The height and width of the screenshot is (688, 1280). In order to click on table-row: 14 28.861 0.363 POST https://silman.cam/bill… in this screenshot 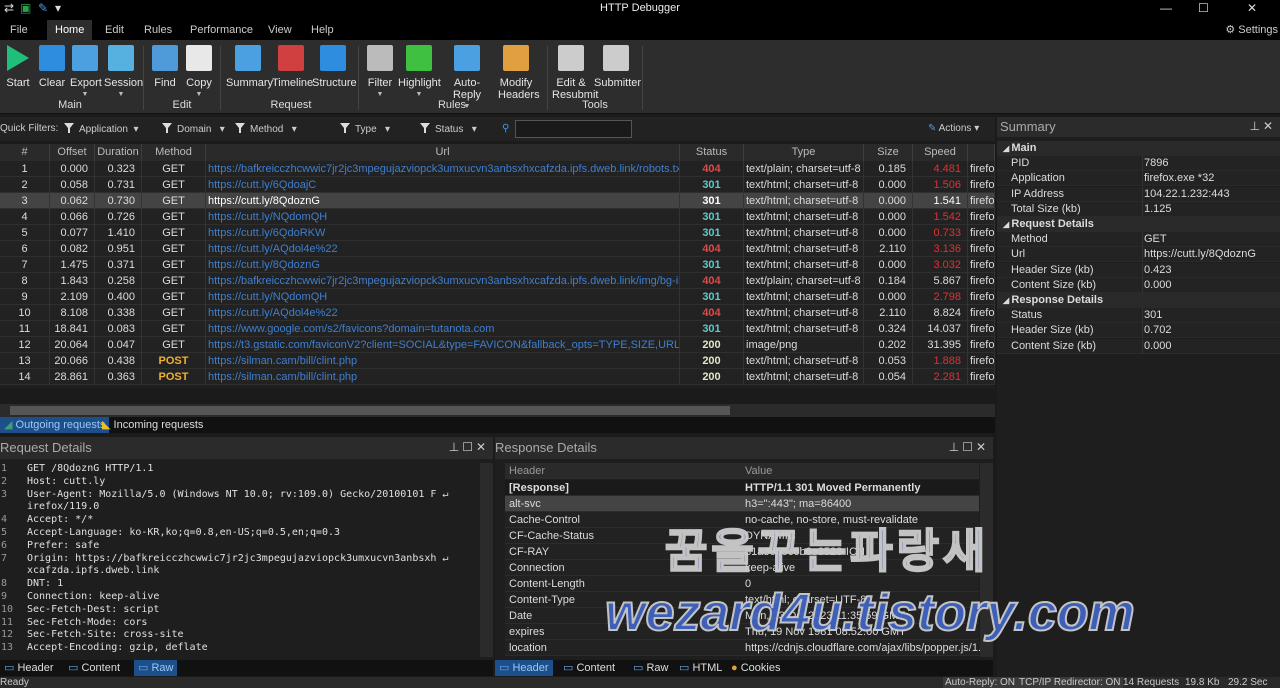, I will do `click(497, 377)`.